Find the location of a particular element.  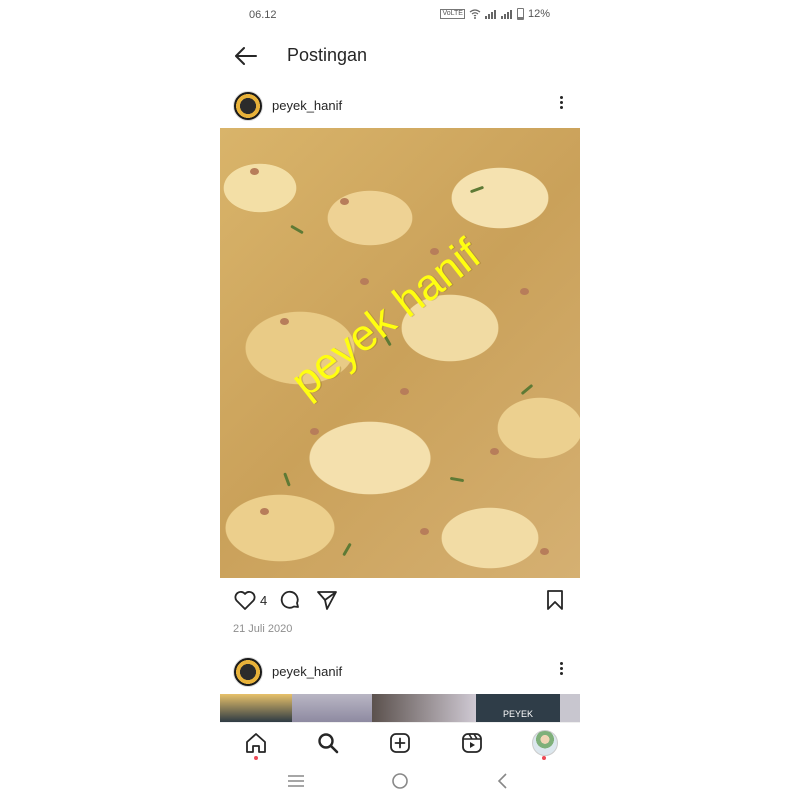

system-nav is located at coordinates (400, 782).